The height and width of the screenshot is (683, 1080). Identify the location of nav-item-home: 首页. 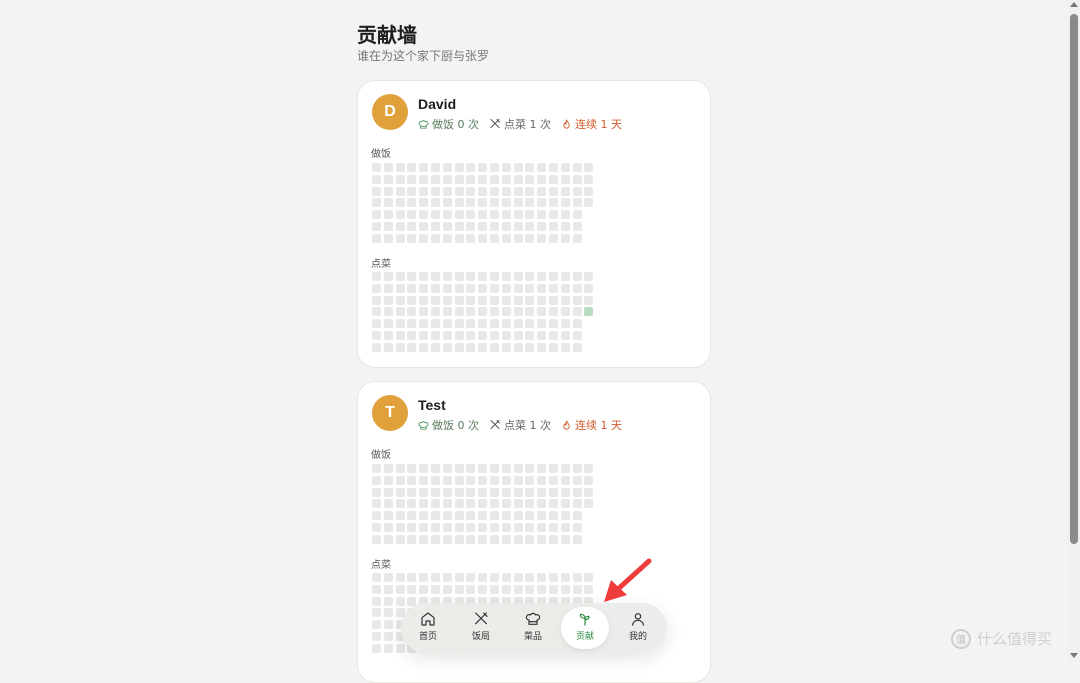
(428, 628).